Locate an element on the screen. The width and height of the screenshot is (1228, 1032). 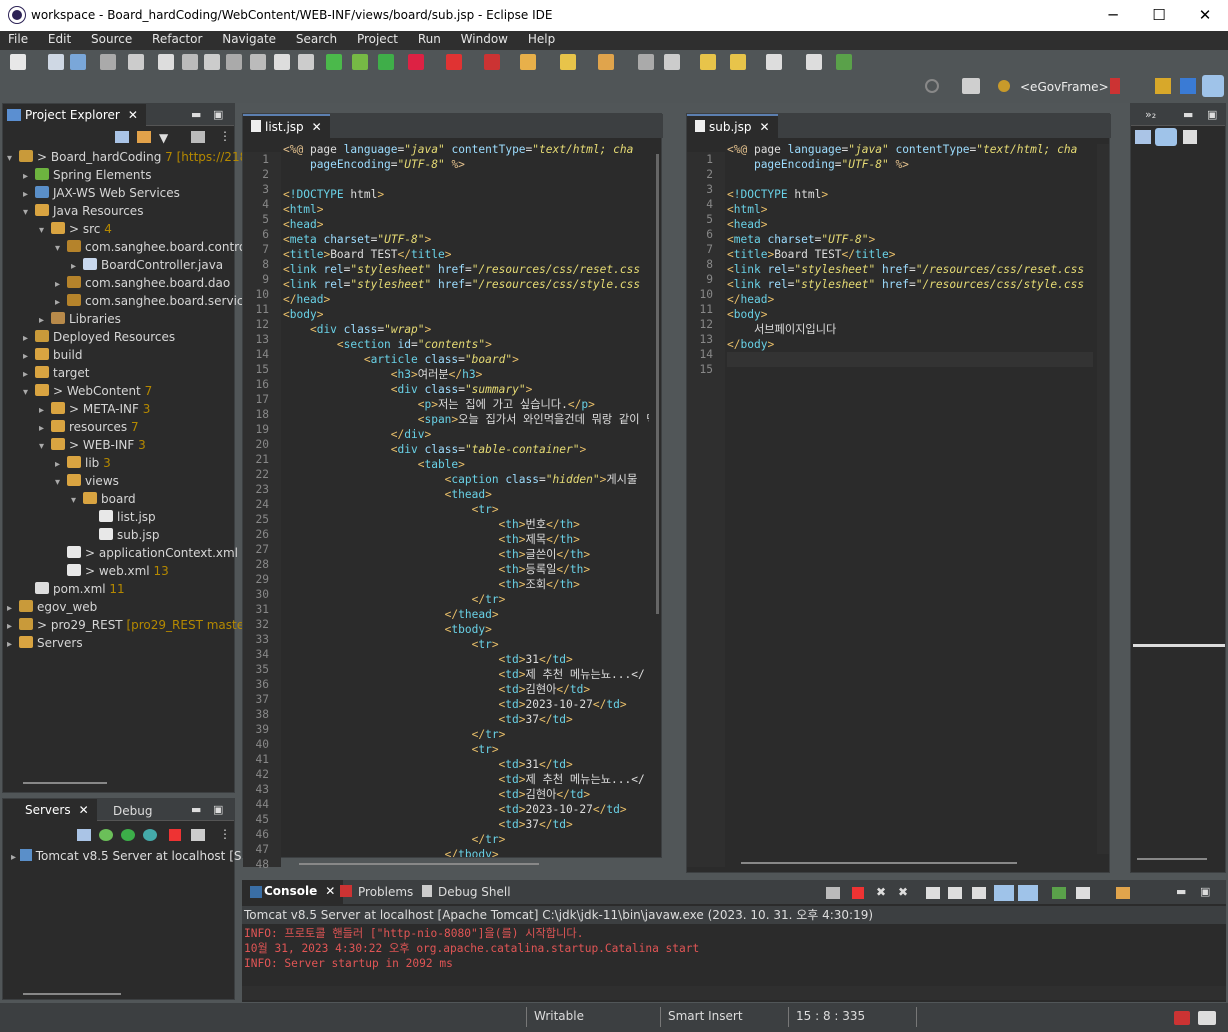
debug-server-icon is located at coordinates (106, 835).